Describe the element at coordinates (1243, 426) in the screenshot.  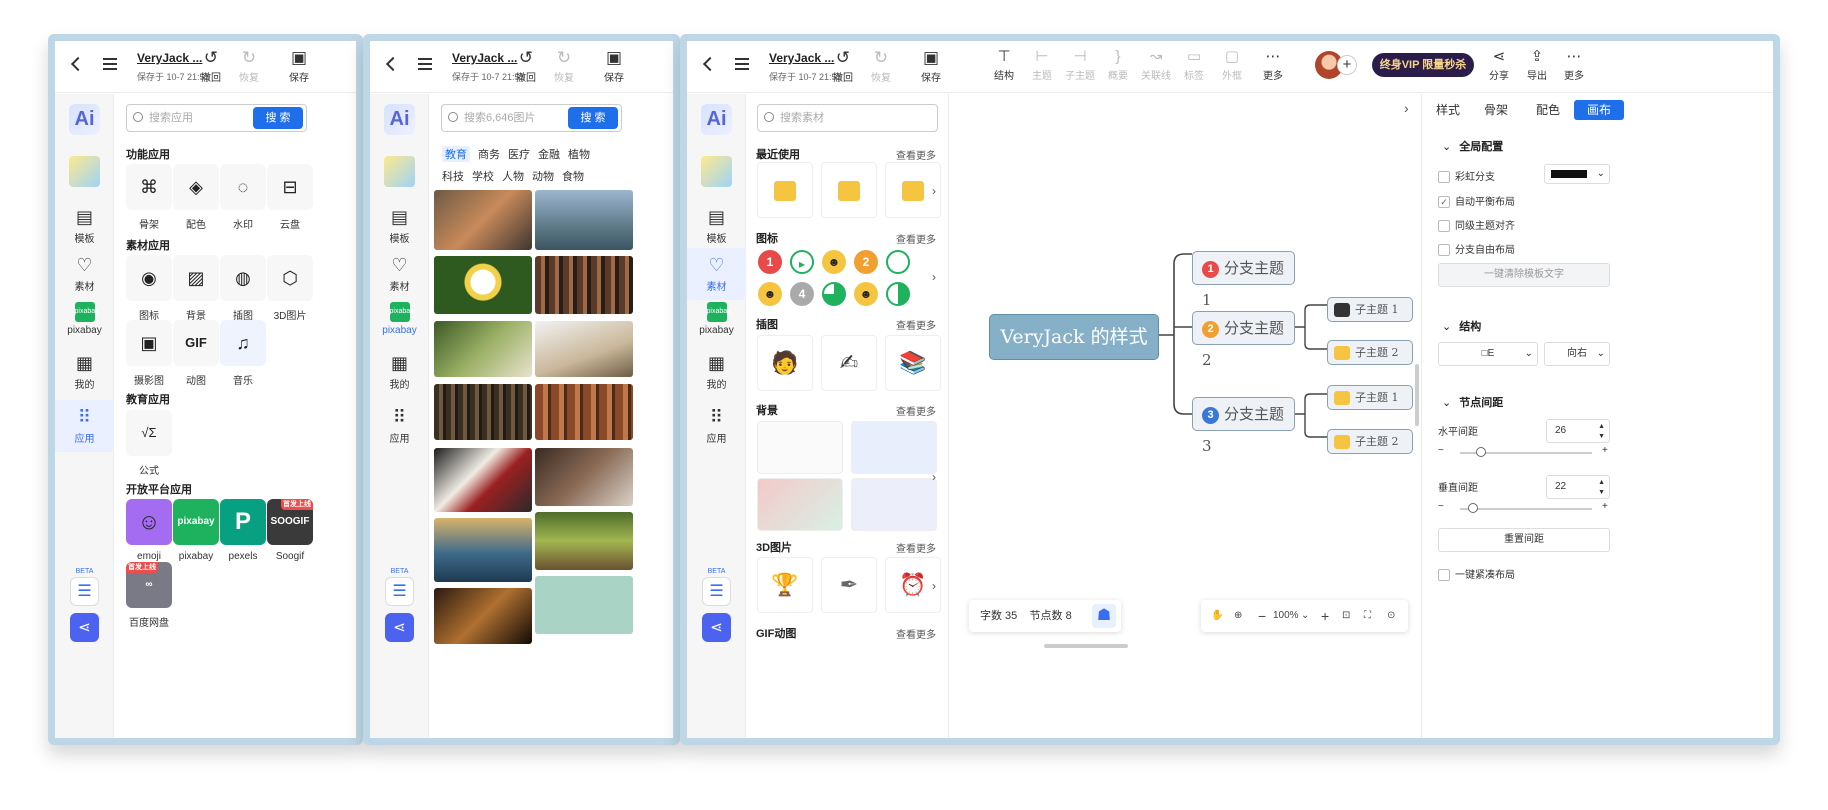
I see `branch-node-3: 3 分支主题 3` at that location.